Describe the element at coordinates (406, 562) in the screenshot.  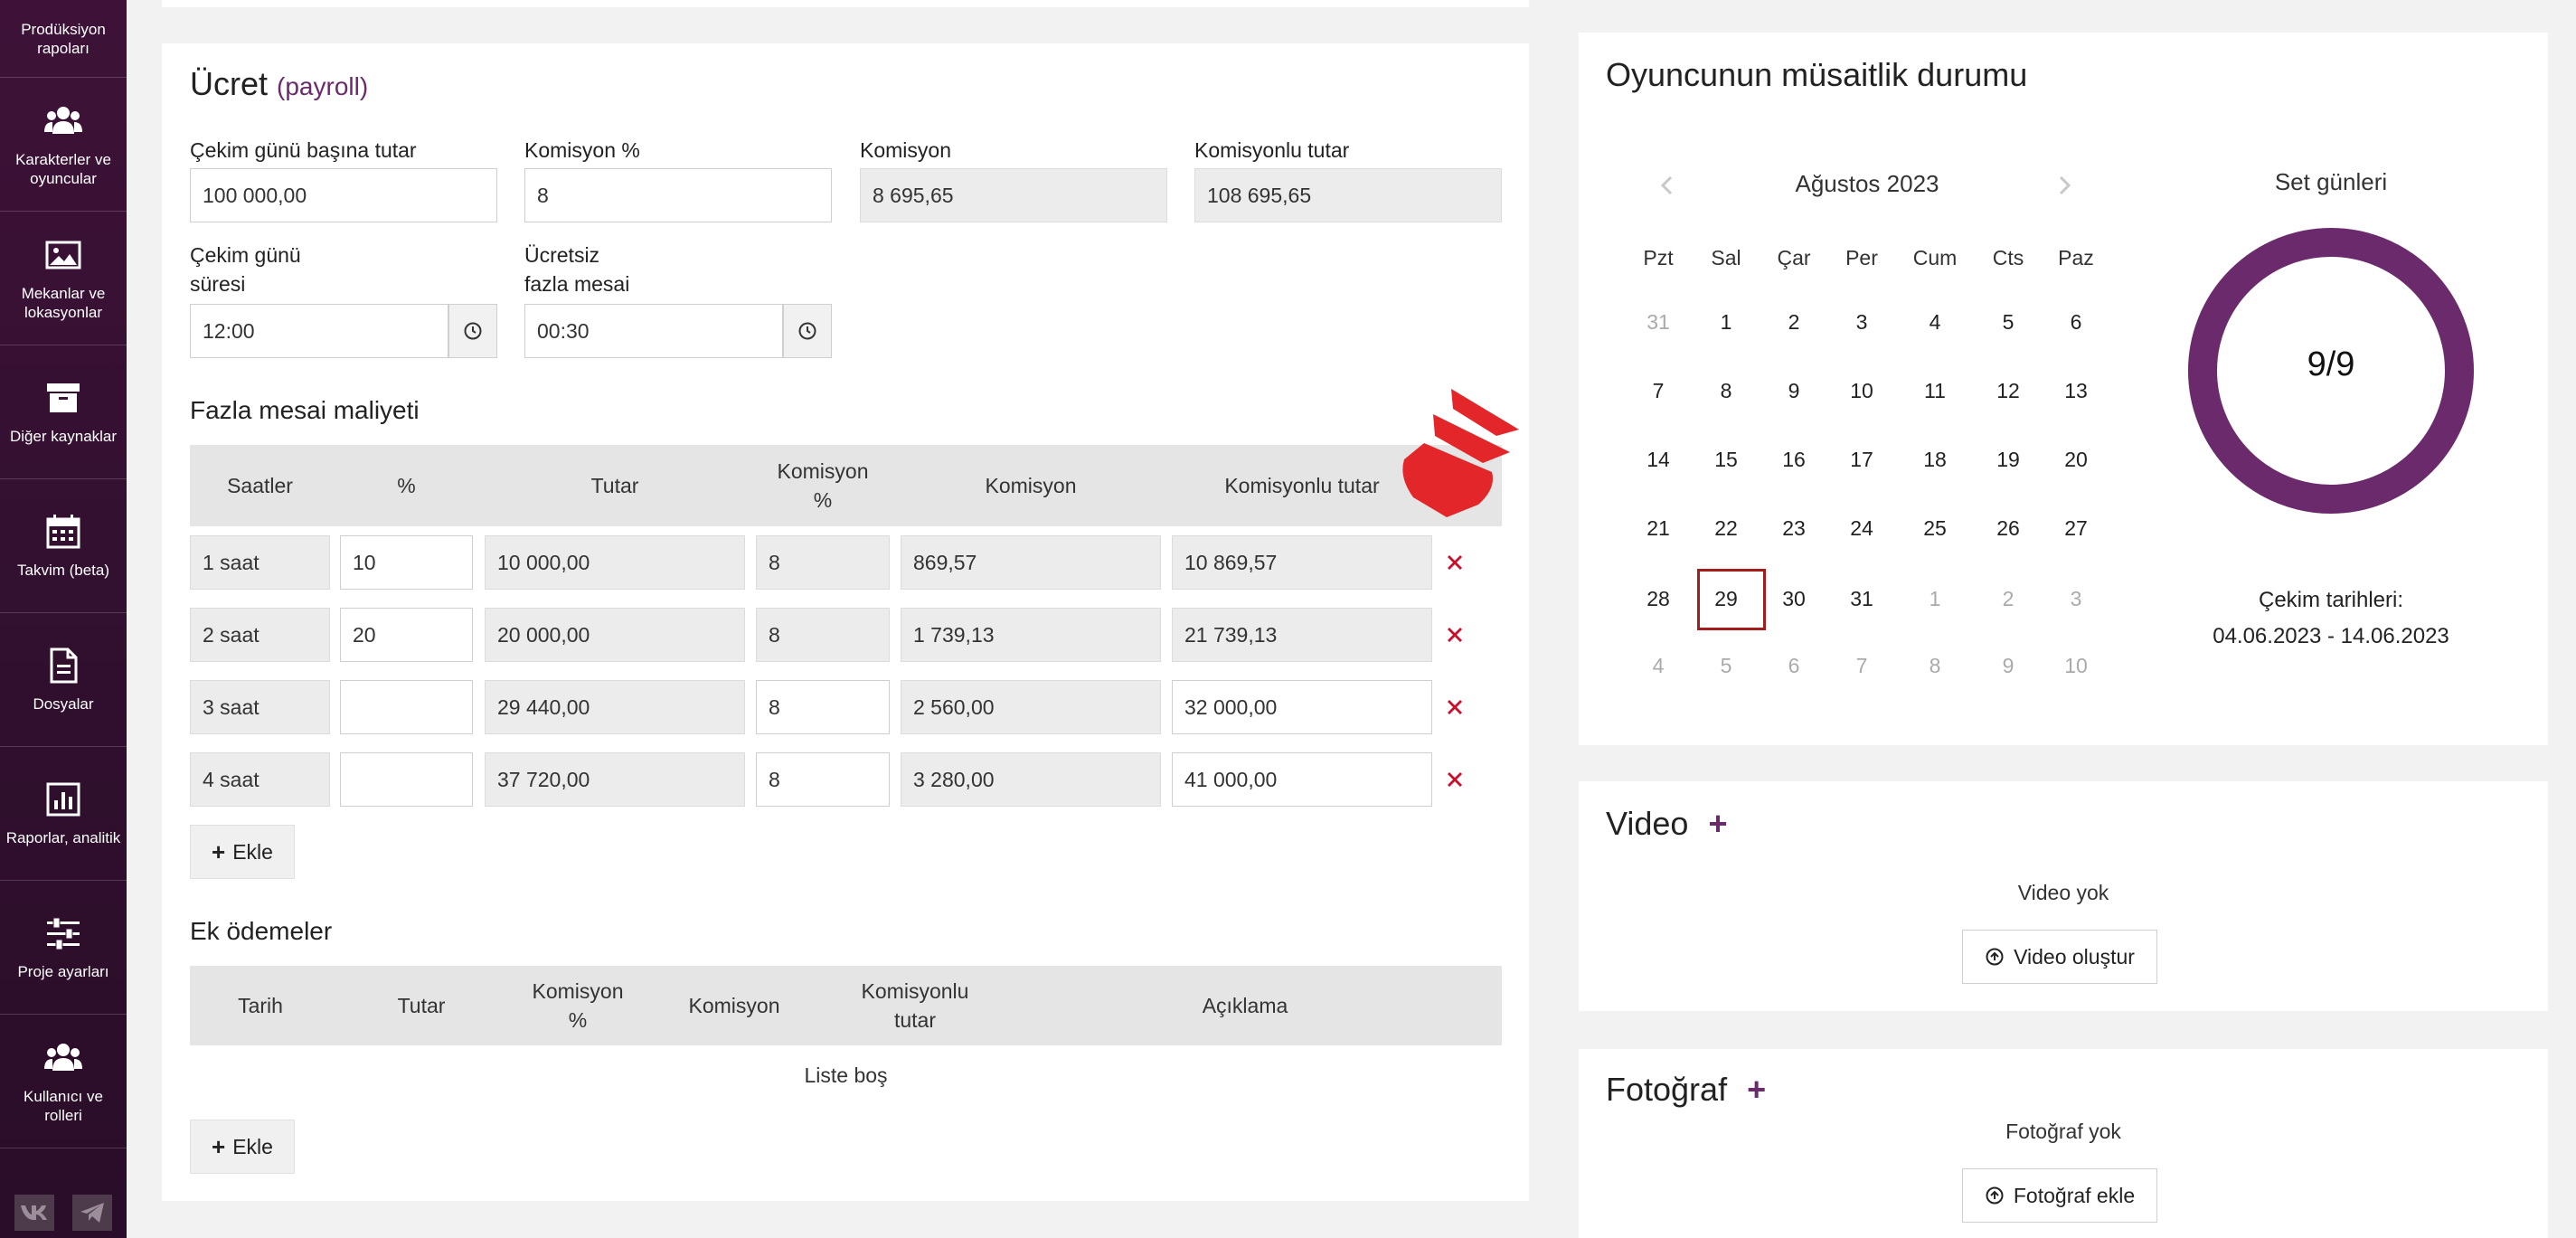
I see `row-pct-input: 10` at that location.